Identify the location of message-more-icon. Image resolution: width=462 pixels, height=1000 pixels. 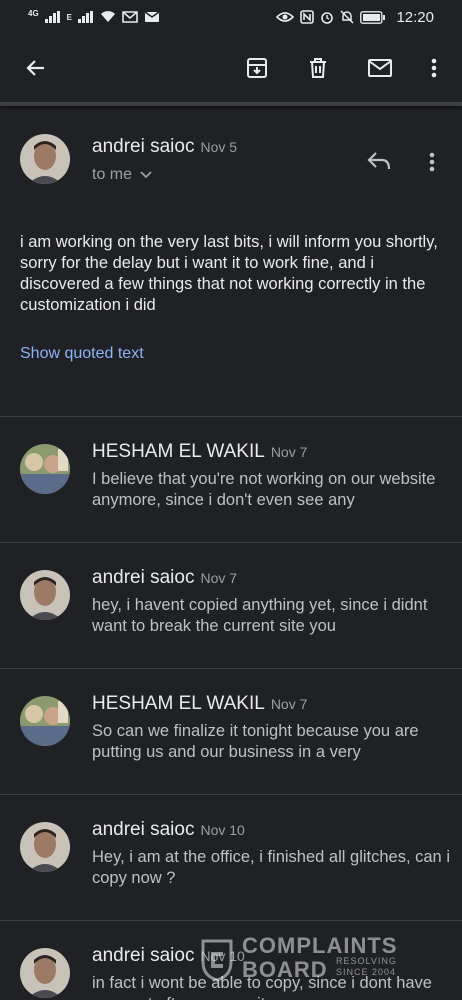
(433, 162).